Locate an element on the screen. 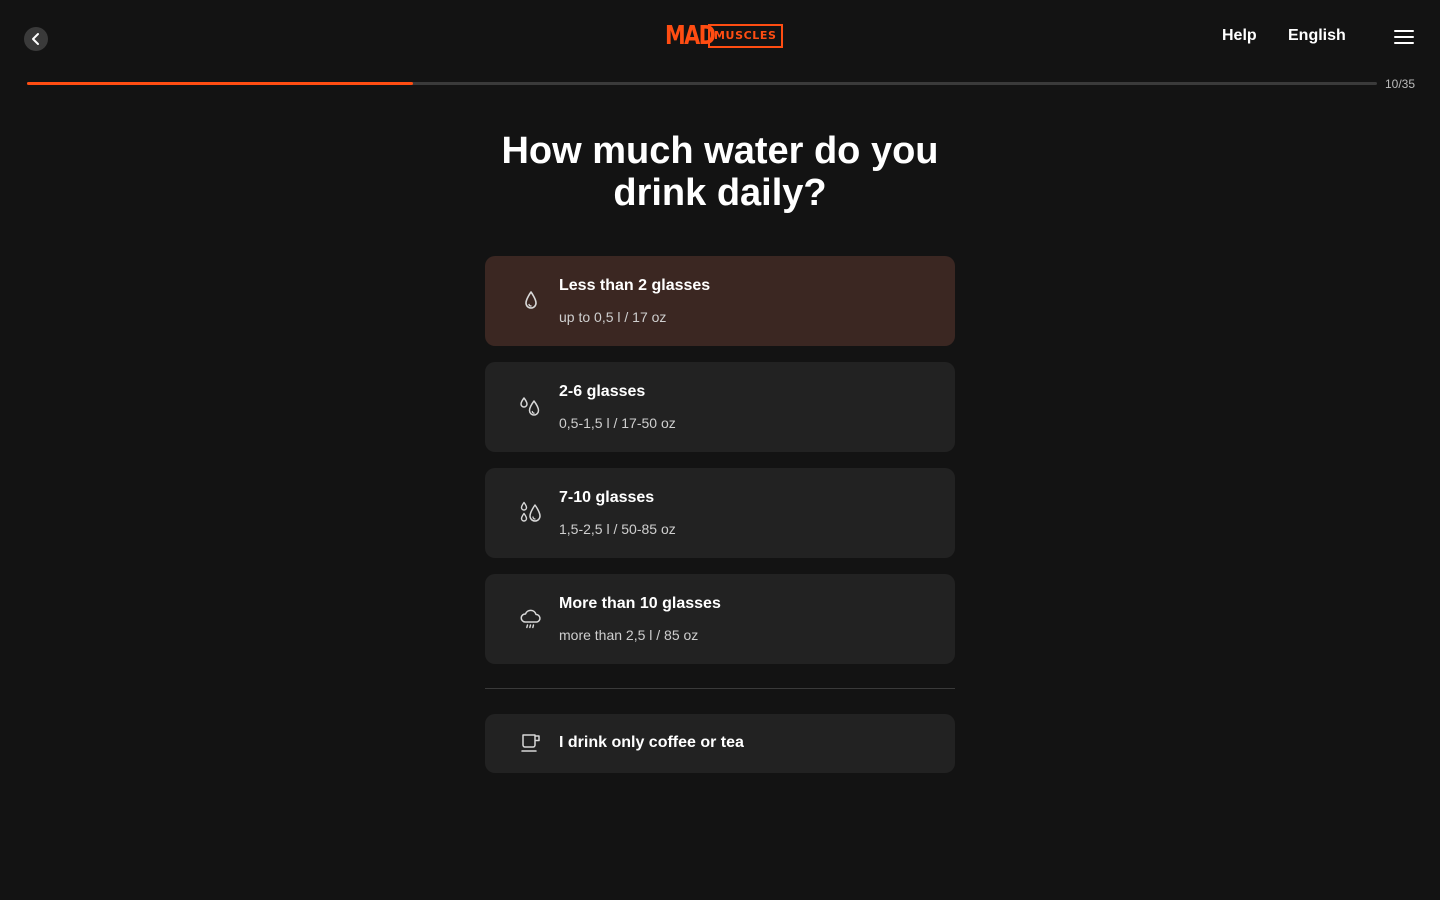 Image resolution: width=1440 pixels, height=900 pixels. back-button is located at coordinates (36, 39).